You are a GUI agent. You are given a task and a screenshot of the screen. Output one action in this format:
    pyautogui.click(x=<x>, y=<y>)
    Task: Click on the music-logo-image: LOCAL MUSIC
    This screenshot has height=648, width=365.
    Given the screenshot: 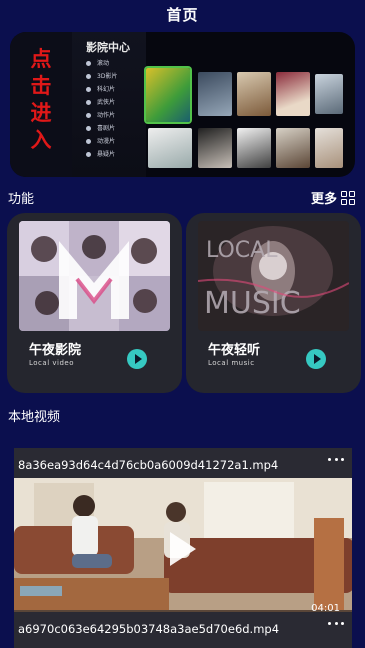 What is the action you would take?
    pyautogui.click(x=273, y=276)
    